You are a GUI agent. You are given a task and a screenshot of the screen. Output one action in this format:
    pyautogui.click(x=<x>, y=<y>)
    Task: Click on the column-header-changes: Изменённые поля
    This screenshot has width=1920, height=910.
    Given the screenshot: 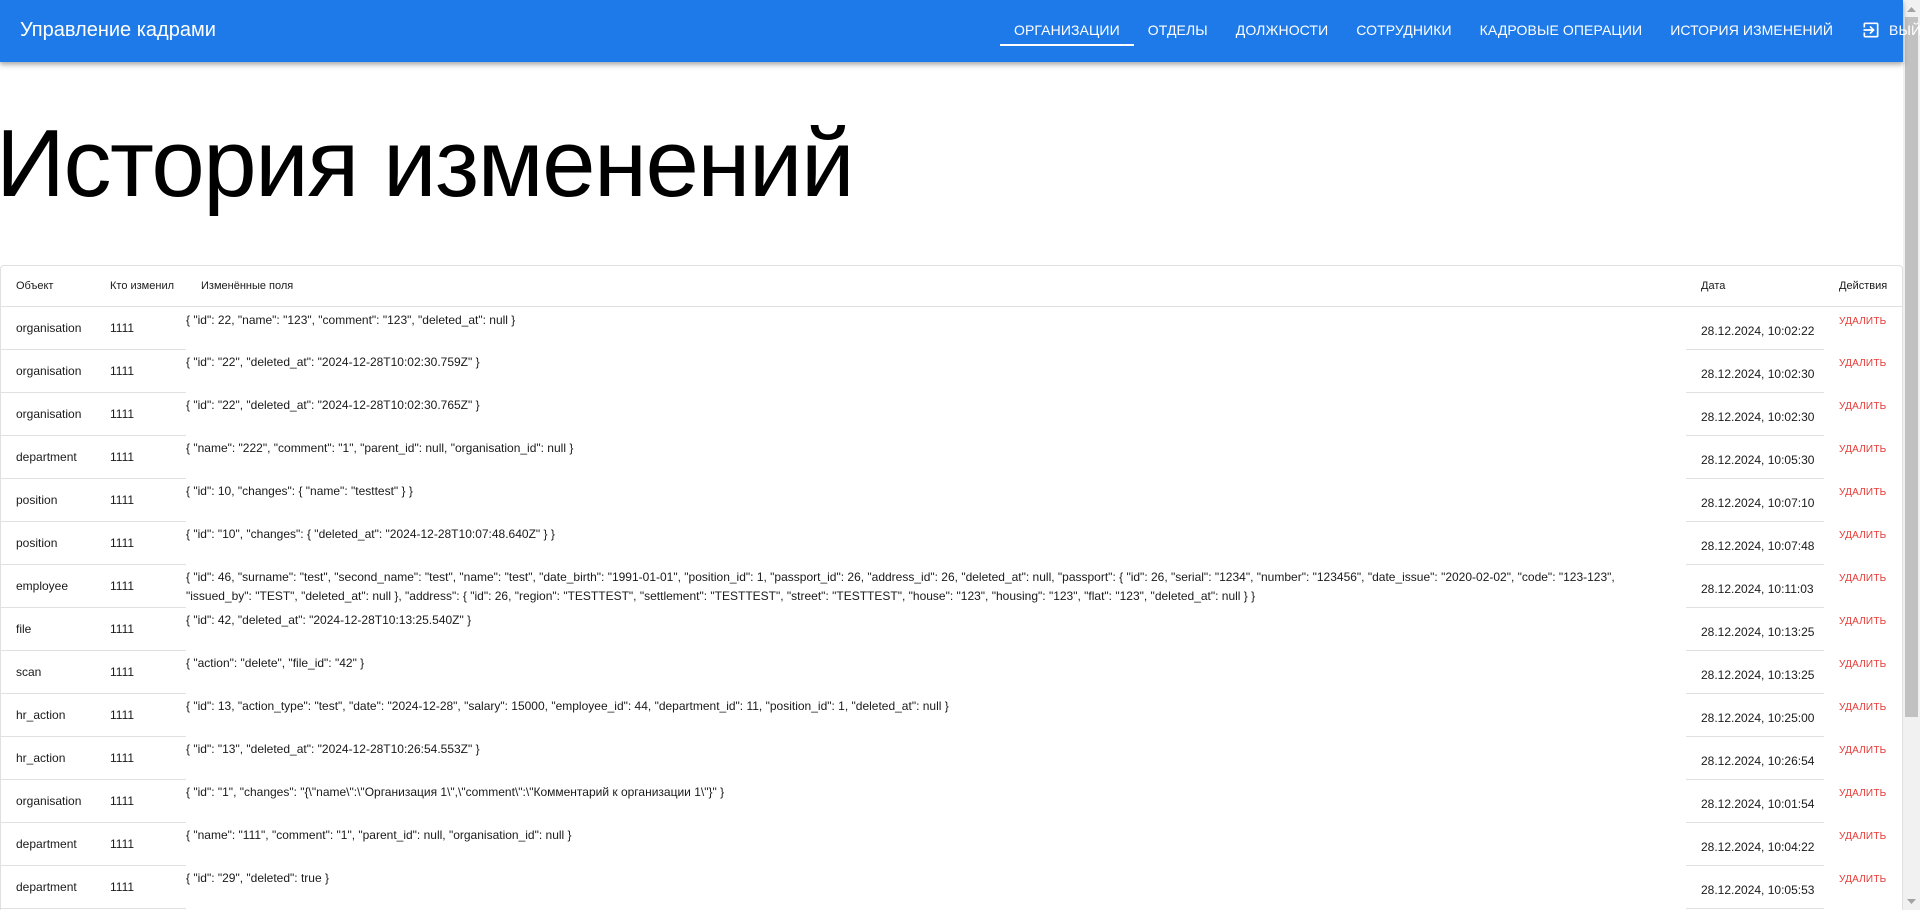 What is the action you would take?
    pyautogui.click(x=936, y=286)
    